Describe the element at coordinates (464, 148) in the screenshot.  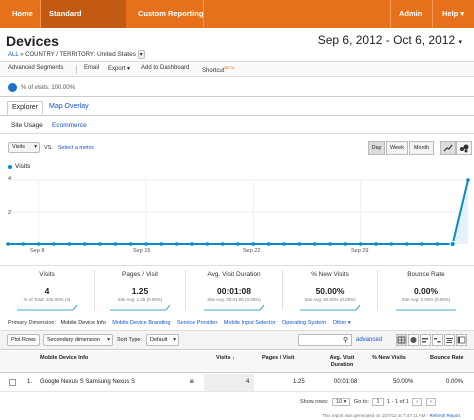
I see `motion-chart-toggle` at that location.